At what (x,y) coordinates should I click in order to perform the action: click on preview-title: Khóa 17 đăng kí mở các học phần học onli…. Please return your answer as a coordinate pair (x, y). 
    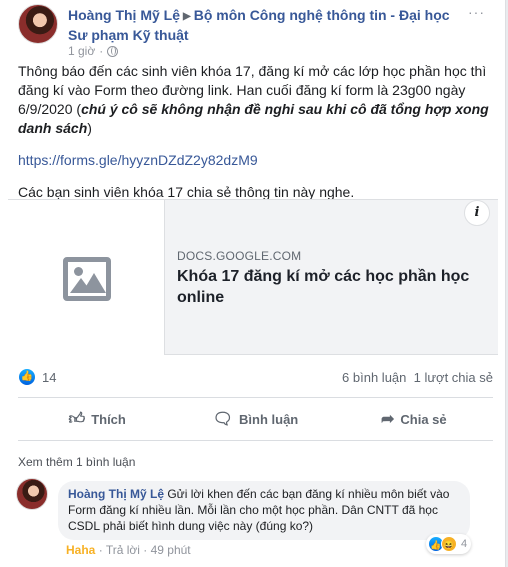
    Looking at the image, I should click on (332, 287).